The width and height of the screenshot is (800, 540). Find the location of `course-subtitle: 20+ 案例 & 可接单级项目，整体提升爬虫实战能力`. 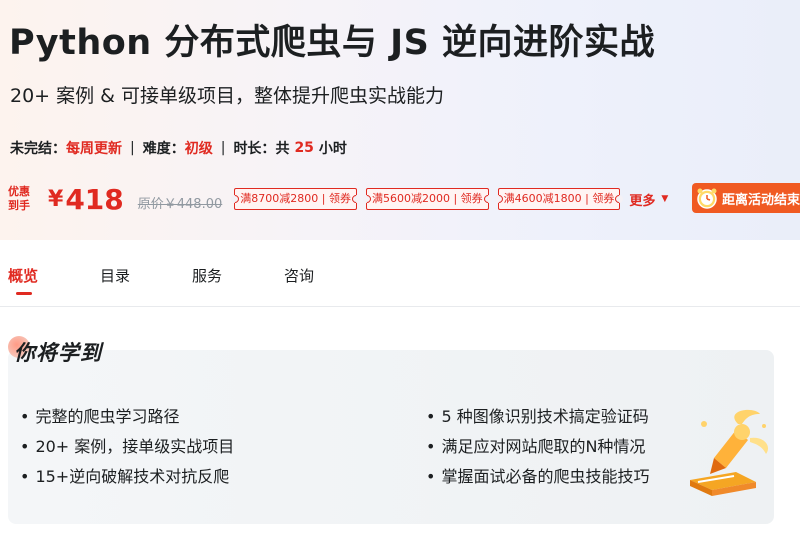

course-subtitle: 20+ 案例 & 可接单级项目，整体提升爬虫实战能力 is located at coordinates (227, 96).